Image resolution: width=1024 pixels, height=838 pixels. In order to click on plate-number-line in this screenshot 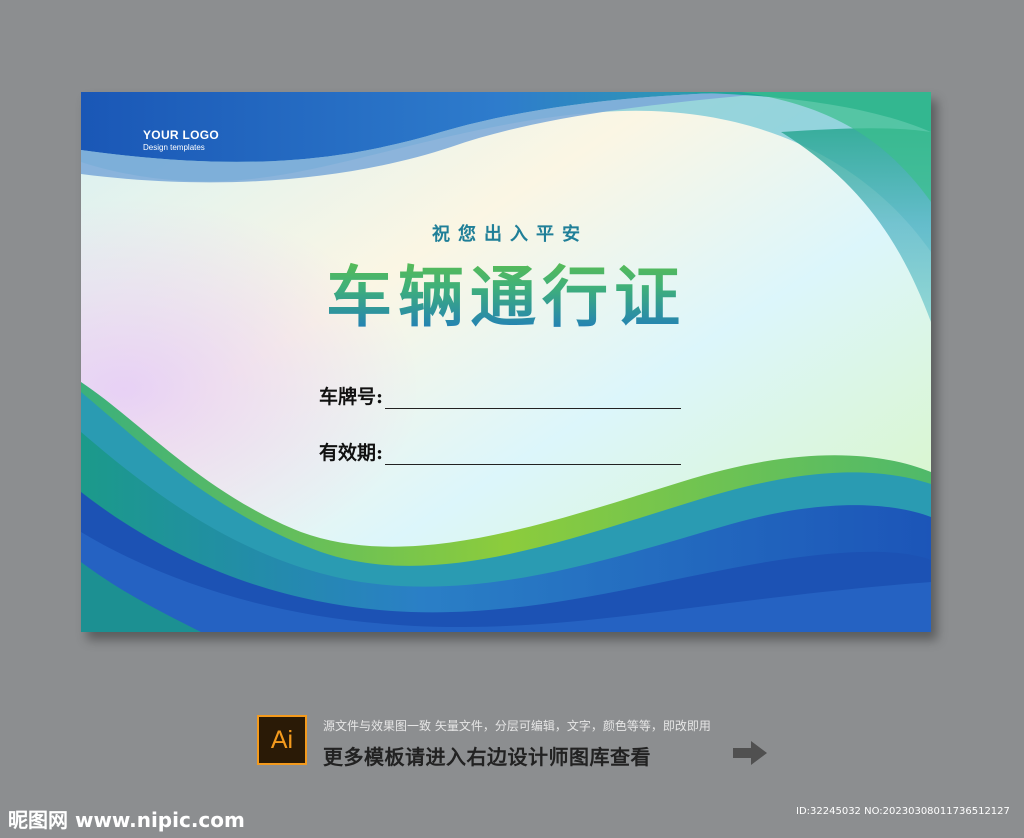, I will do `click(533, 398)`.